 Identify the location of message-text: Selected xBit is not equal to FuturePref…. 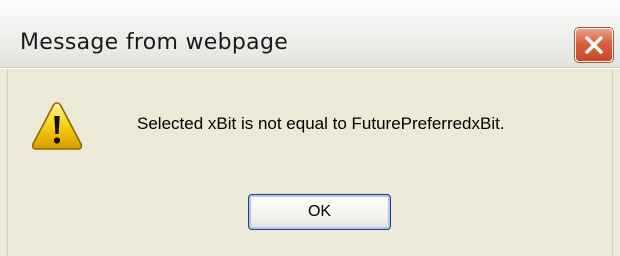
(321, 123).